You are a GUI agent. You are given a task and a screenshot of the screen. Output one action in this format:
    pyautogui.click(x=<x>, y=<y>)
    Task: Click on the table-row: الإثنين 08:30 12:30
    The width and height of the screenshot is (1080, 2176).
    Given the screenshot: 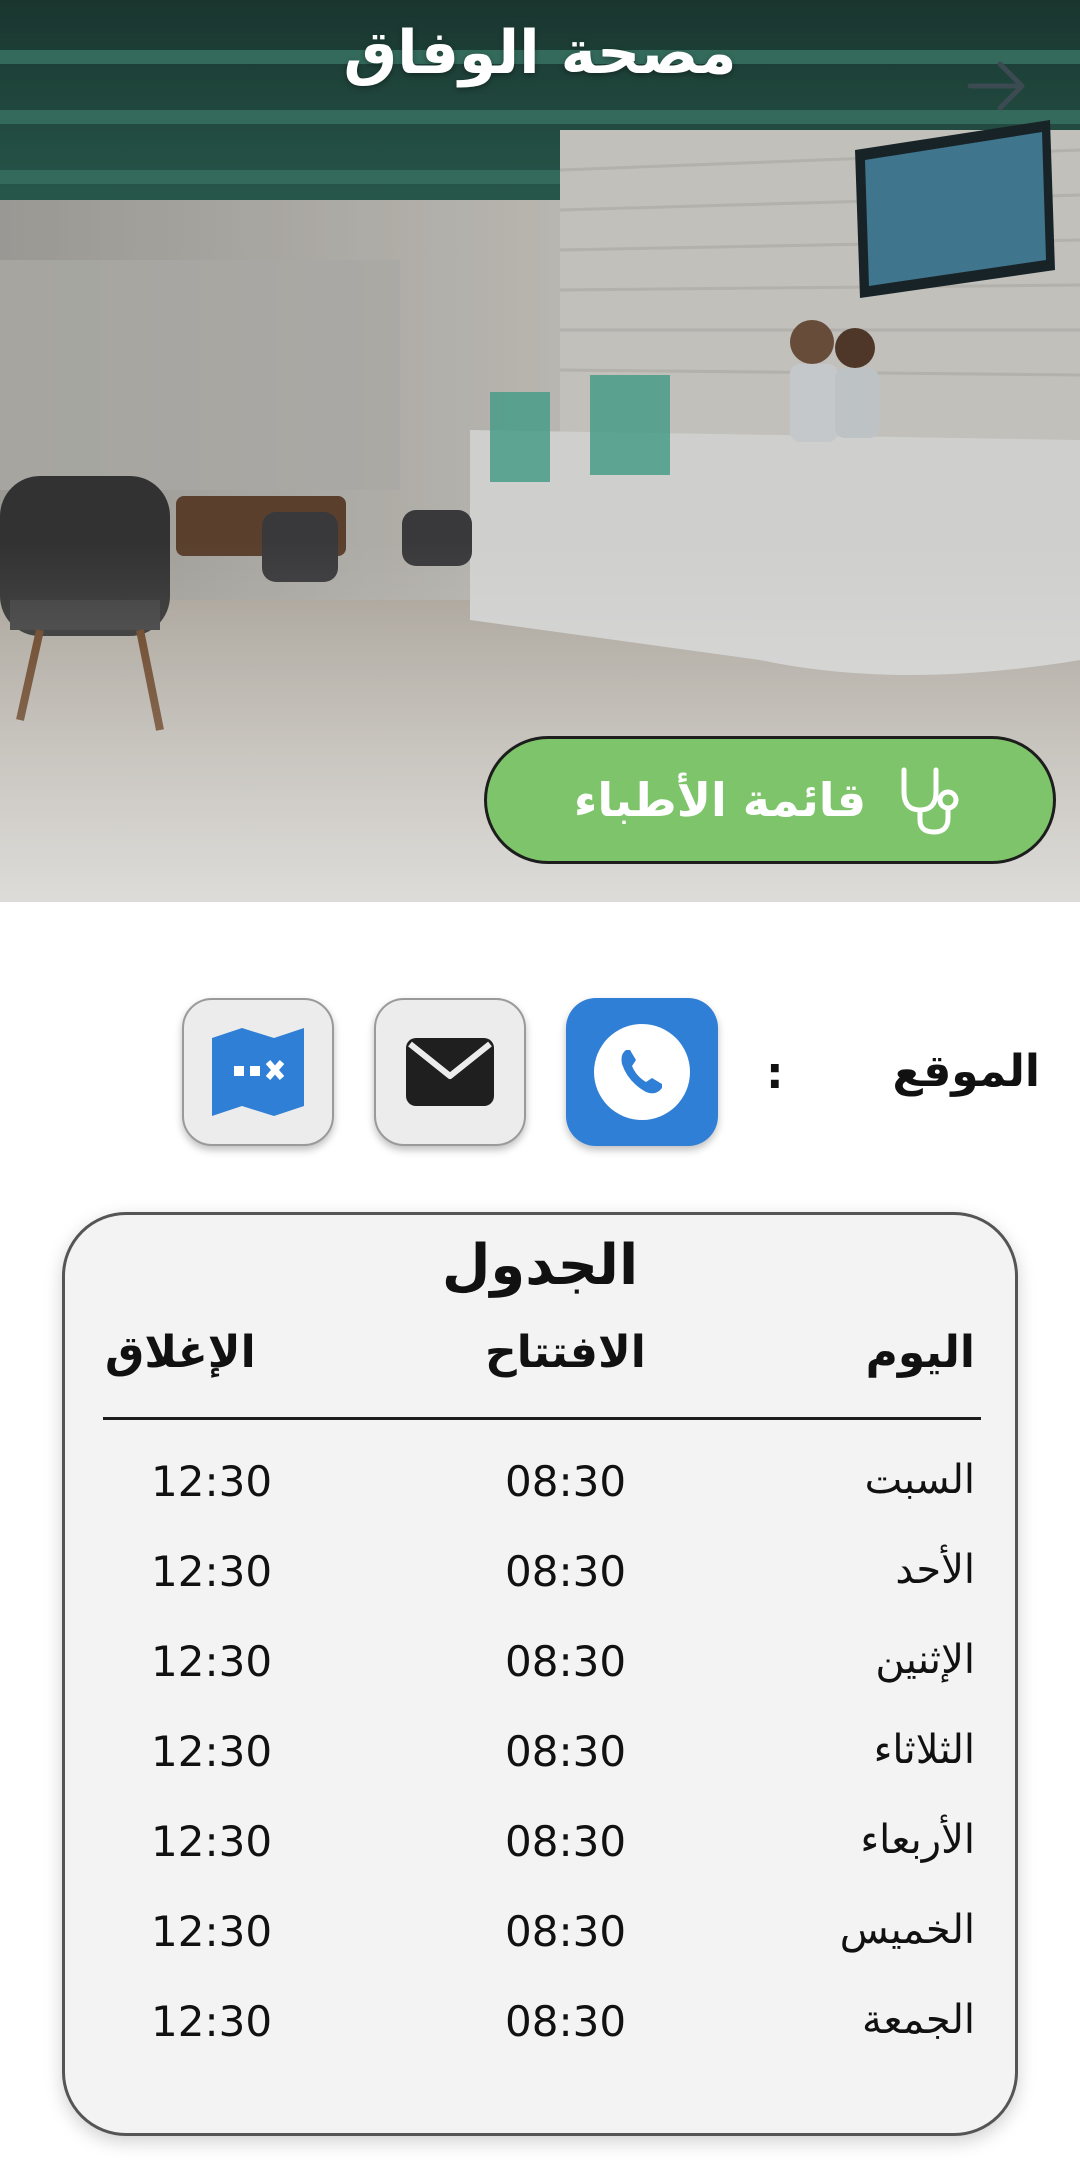 What is the action you would take?
    pyautogui.click(x=540, y=1682)
    